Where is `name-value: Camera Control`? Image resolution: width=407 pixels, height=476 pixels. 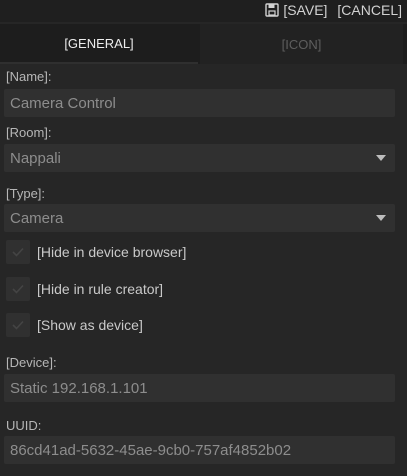 name-value: Camera Control is located at coordinates (63, 103).